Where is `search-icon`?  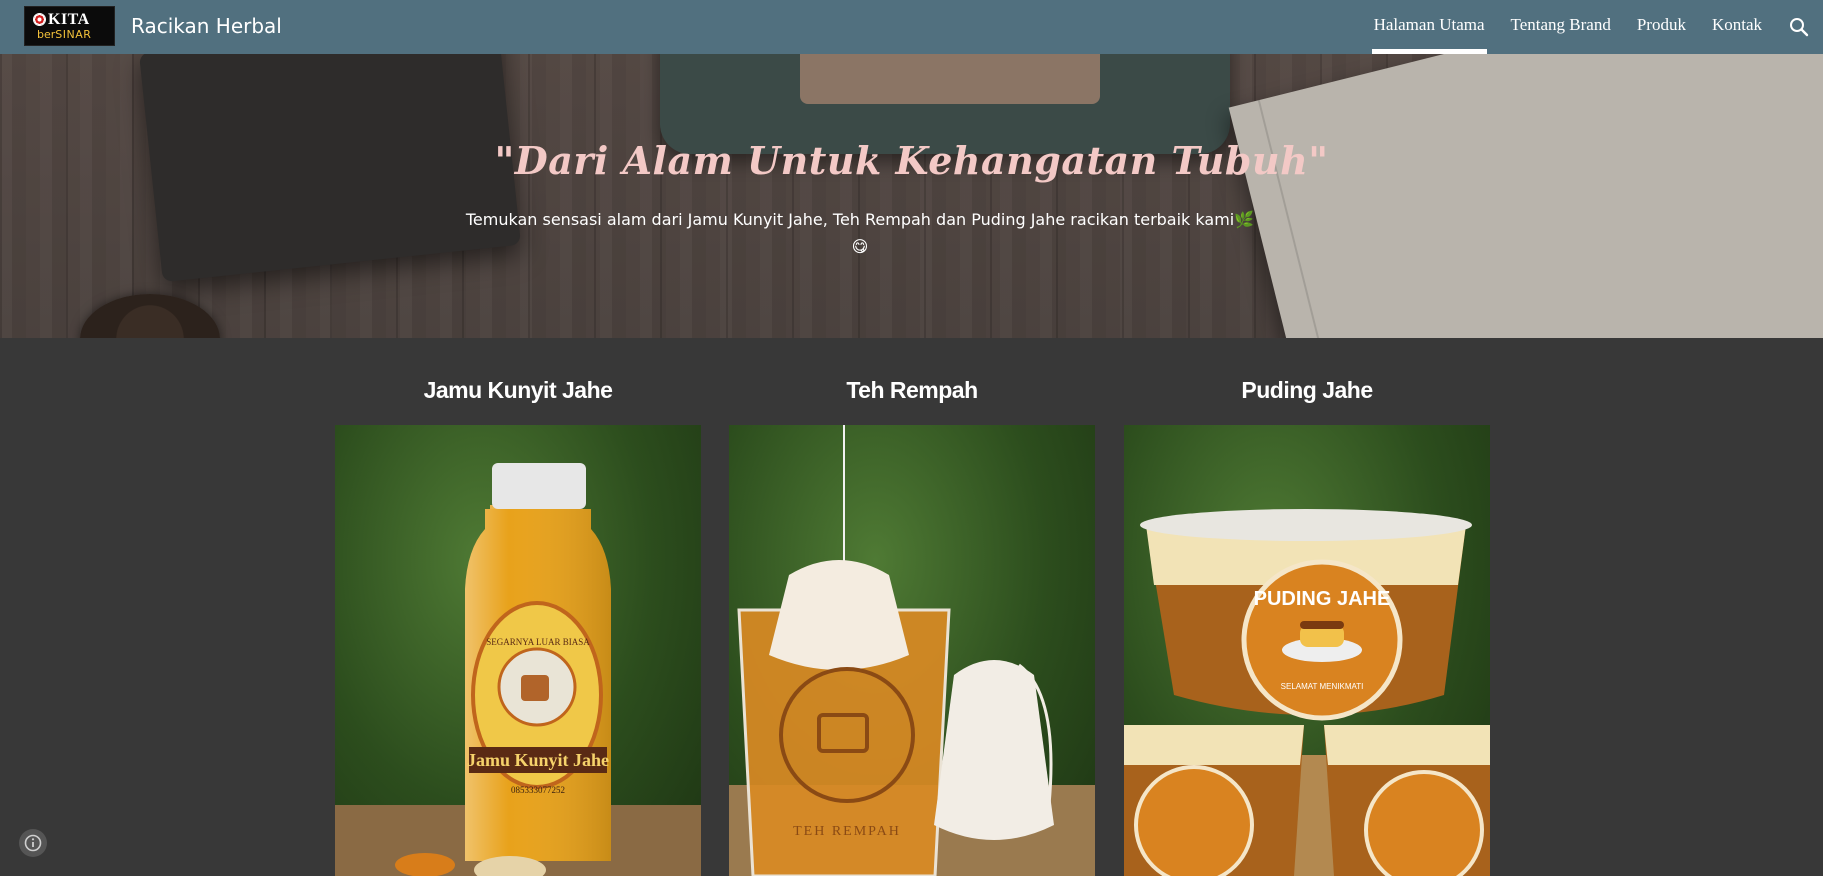 search-icon is located at coordinates (1799, 27).